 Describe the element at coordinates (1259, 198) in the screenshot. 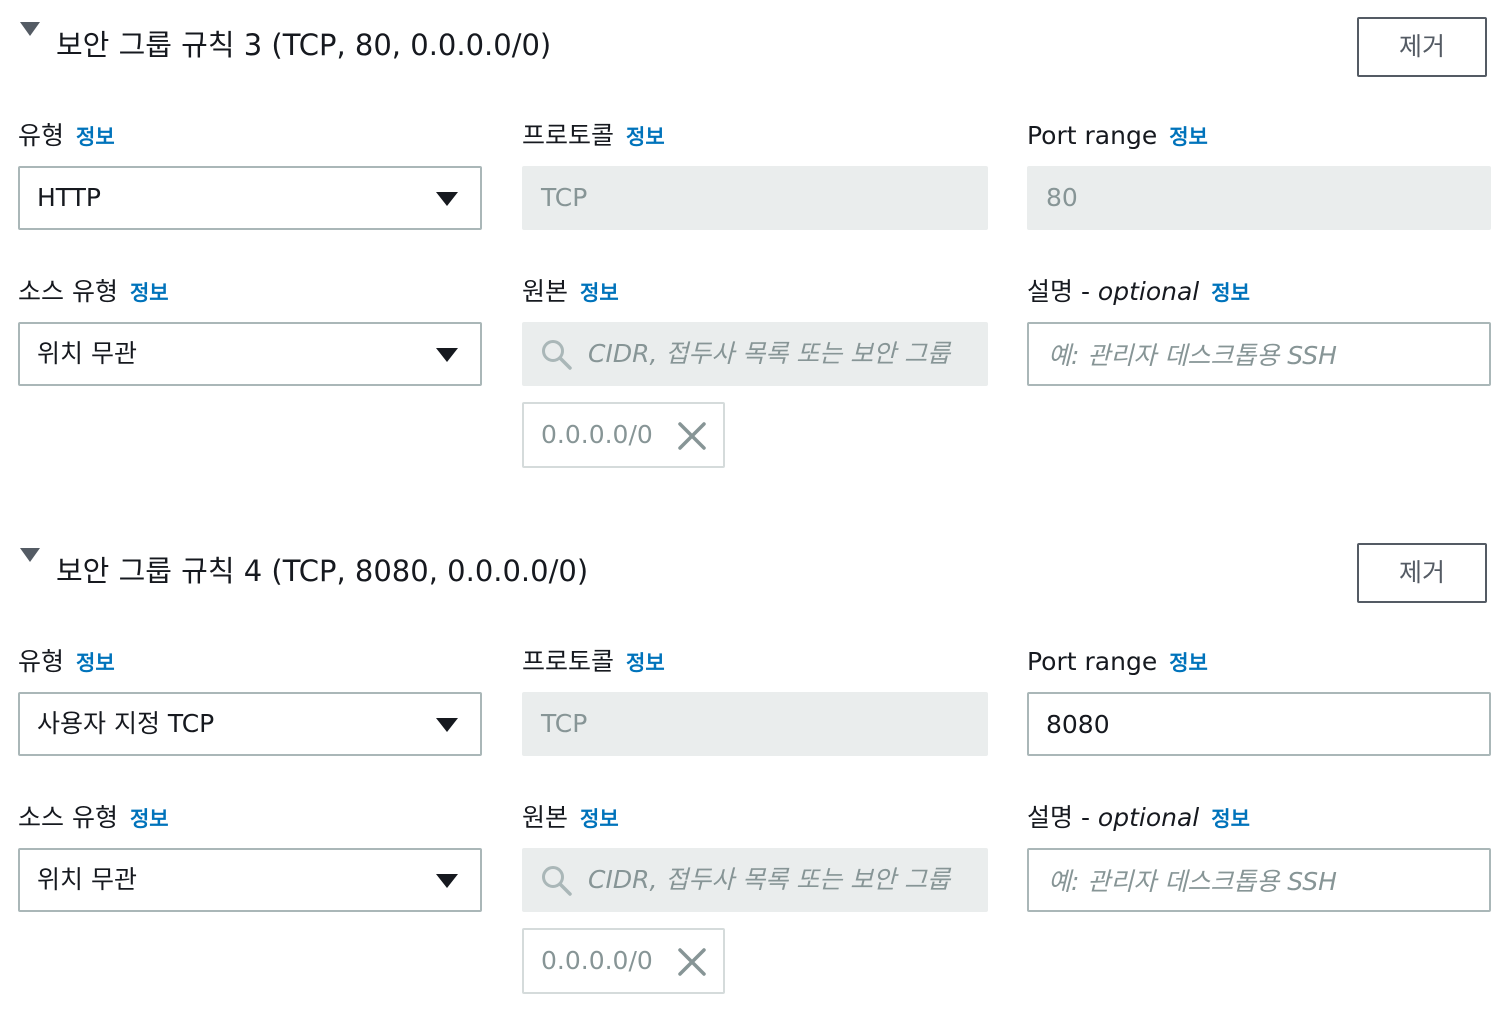

I see `port-range-field-disabled: 80` at that location.